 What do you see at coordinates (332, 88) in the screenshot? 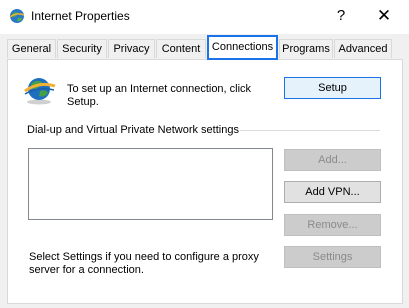
I see `setup-button: Setup` at bounding box center [332, 88].